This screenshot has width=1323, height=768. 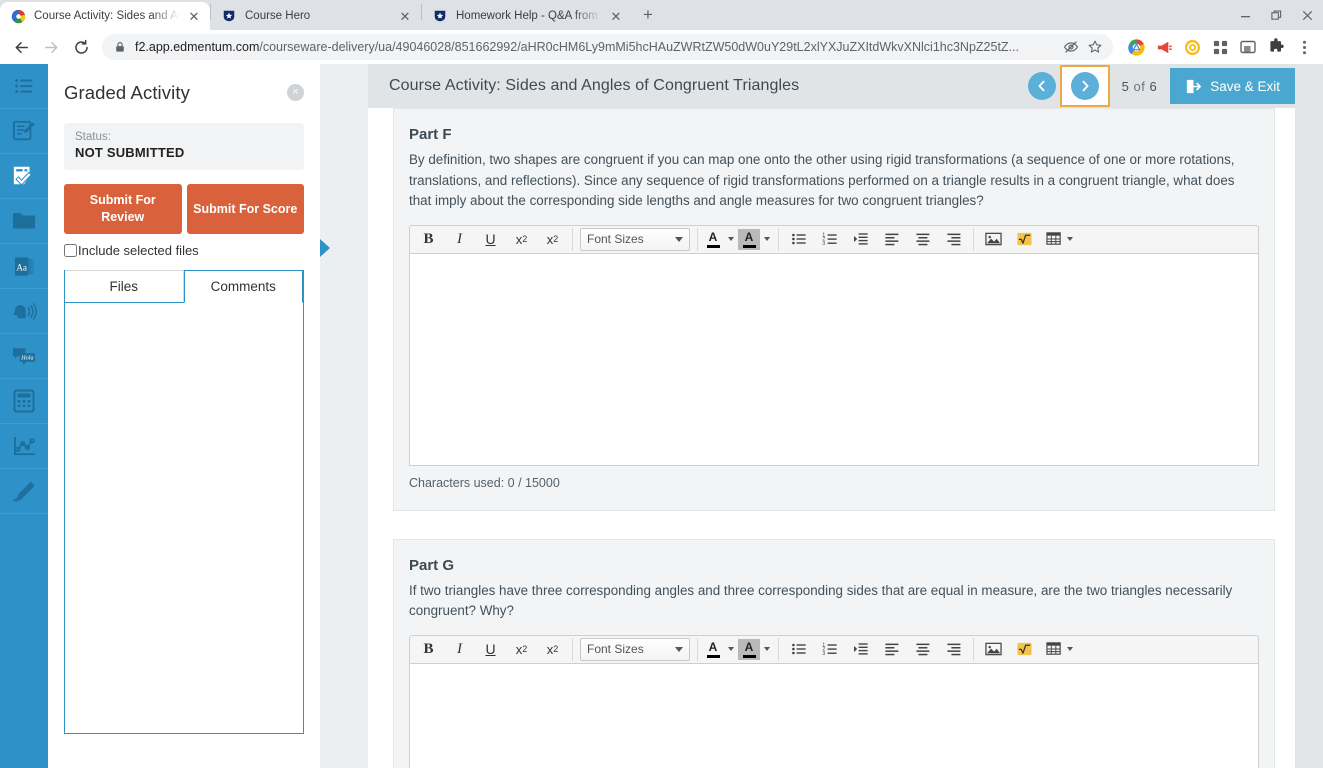 I want to click on back-icon, so click(x=21, y=47).